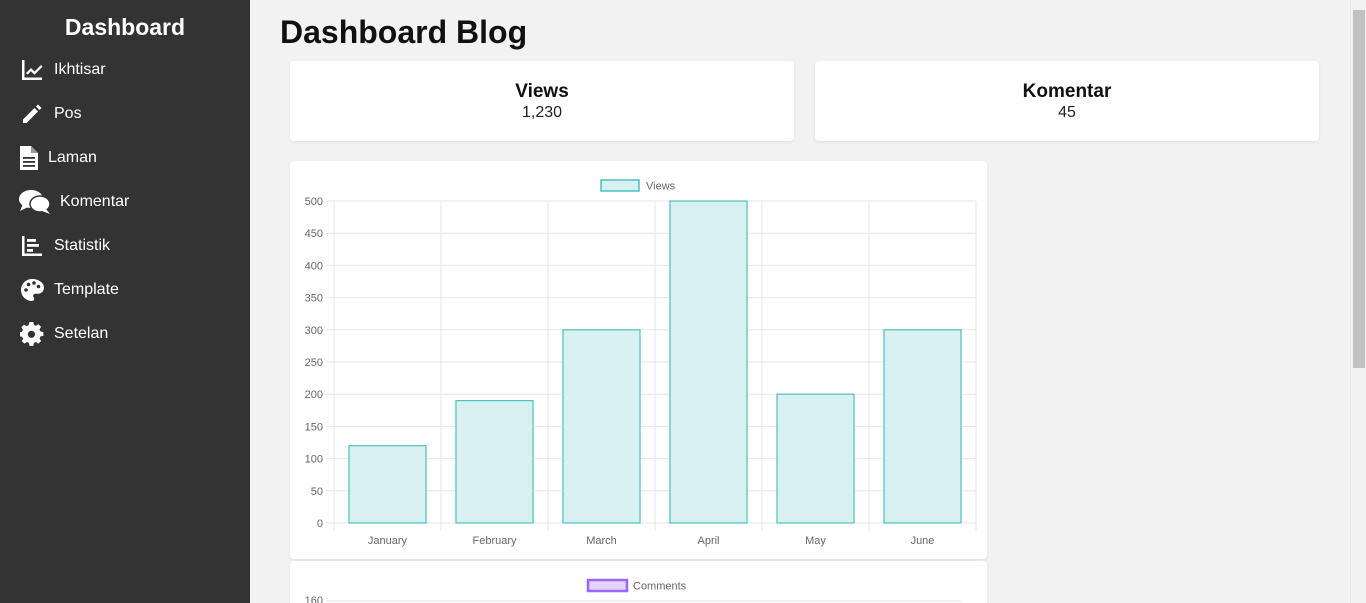 The image size is (1366, 603). What do you see at coordinates (314, 363) in the screenshot?
I see `y-tick-label: 250` at bounding box center [314, 363].